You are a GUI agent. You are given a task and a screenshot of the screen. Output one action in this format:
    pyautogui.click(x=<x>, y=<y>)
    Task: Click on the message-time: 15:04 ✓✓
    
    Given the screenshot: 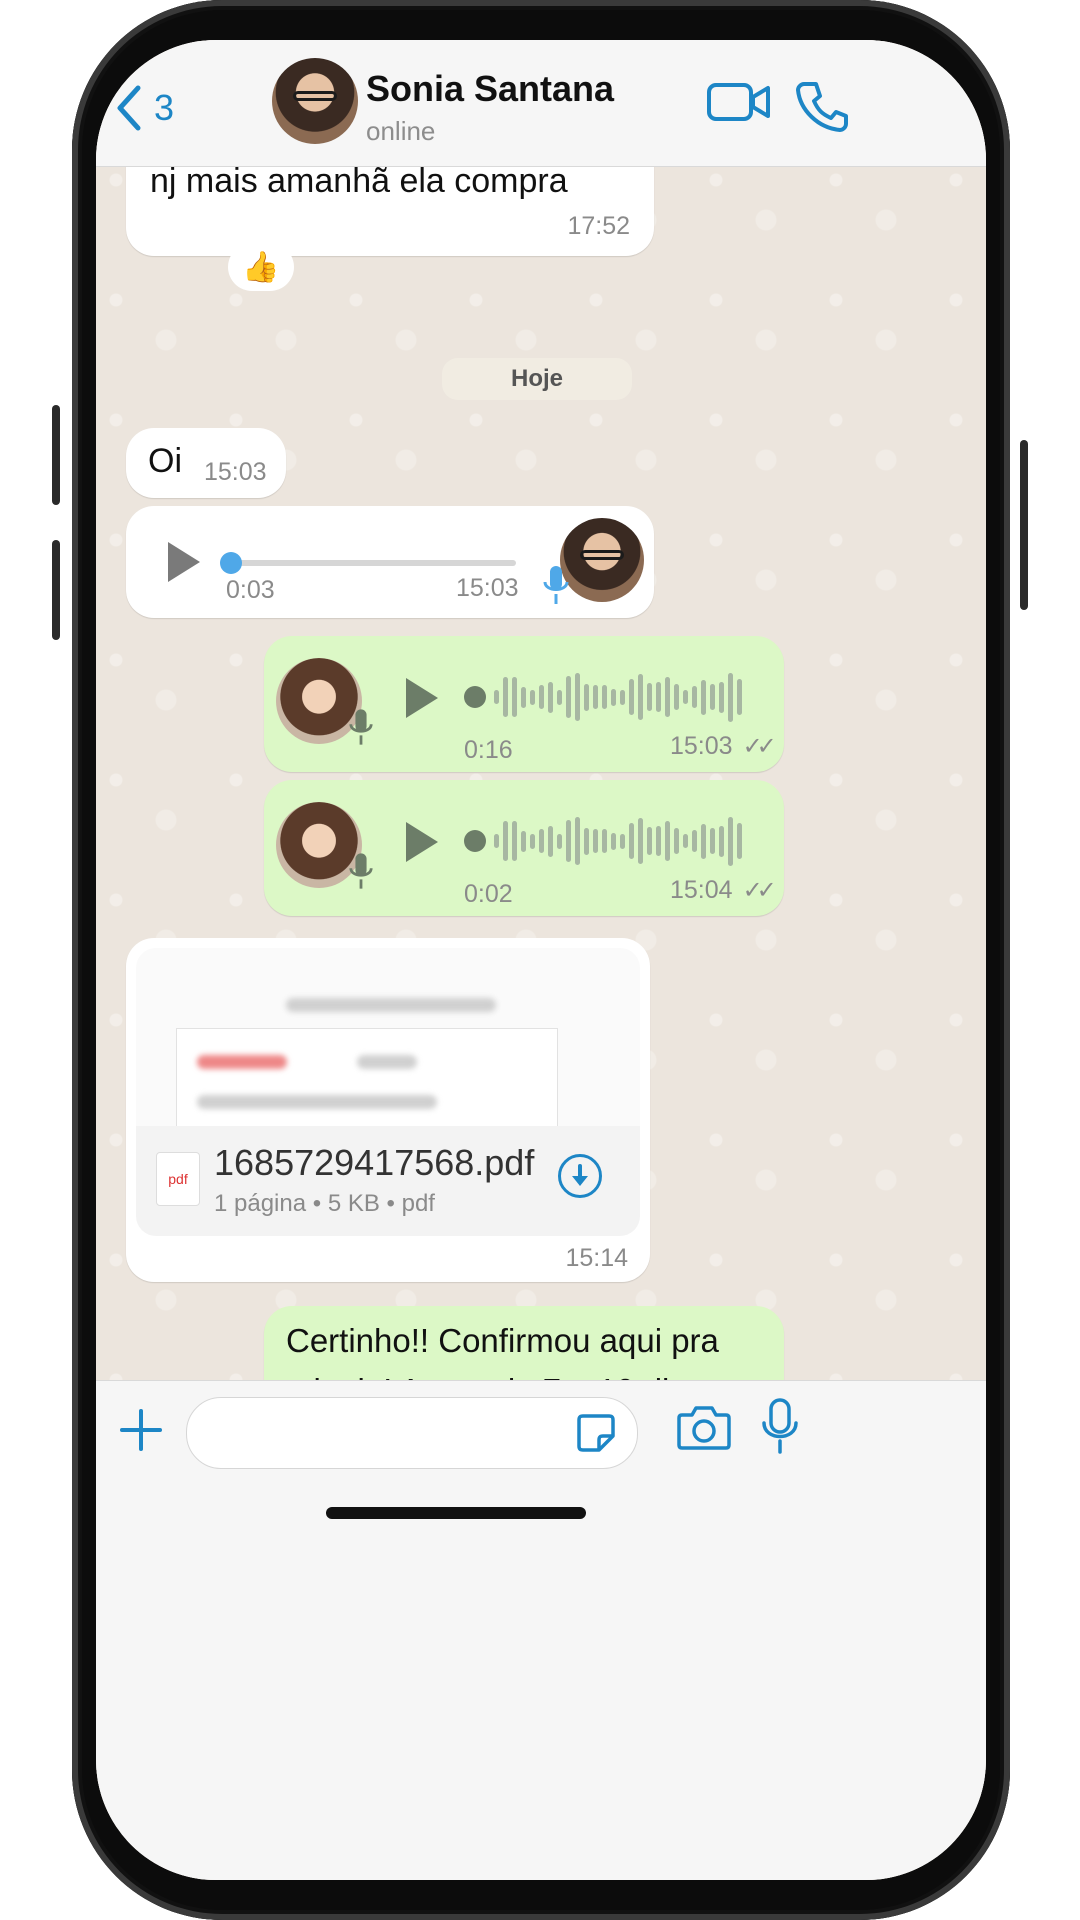 What is the action you would take?
    pyautogui.click(x=723, y=890)
    